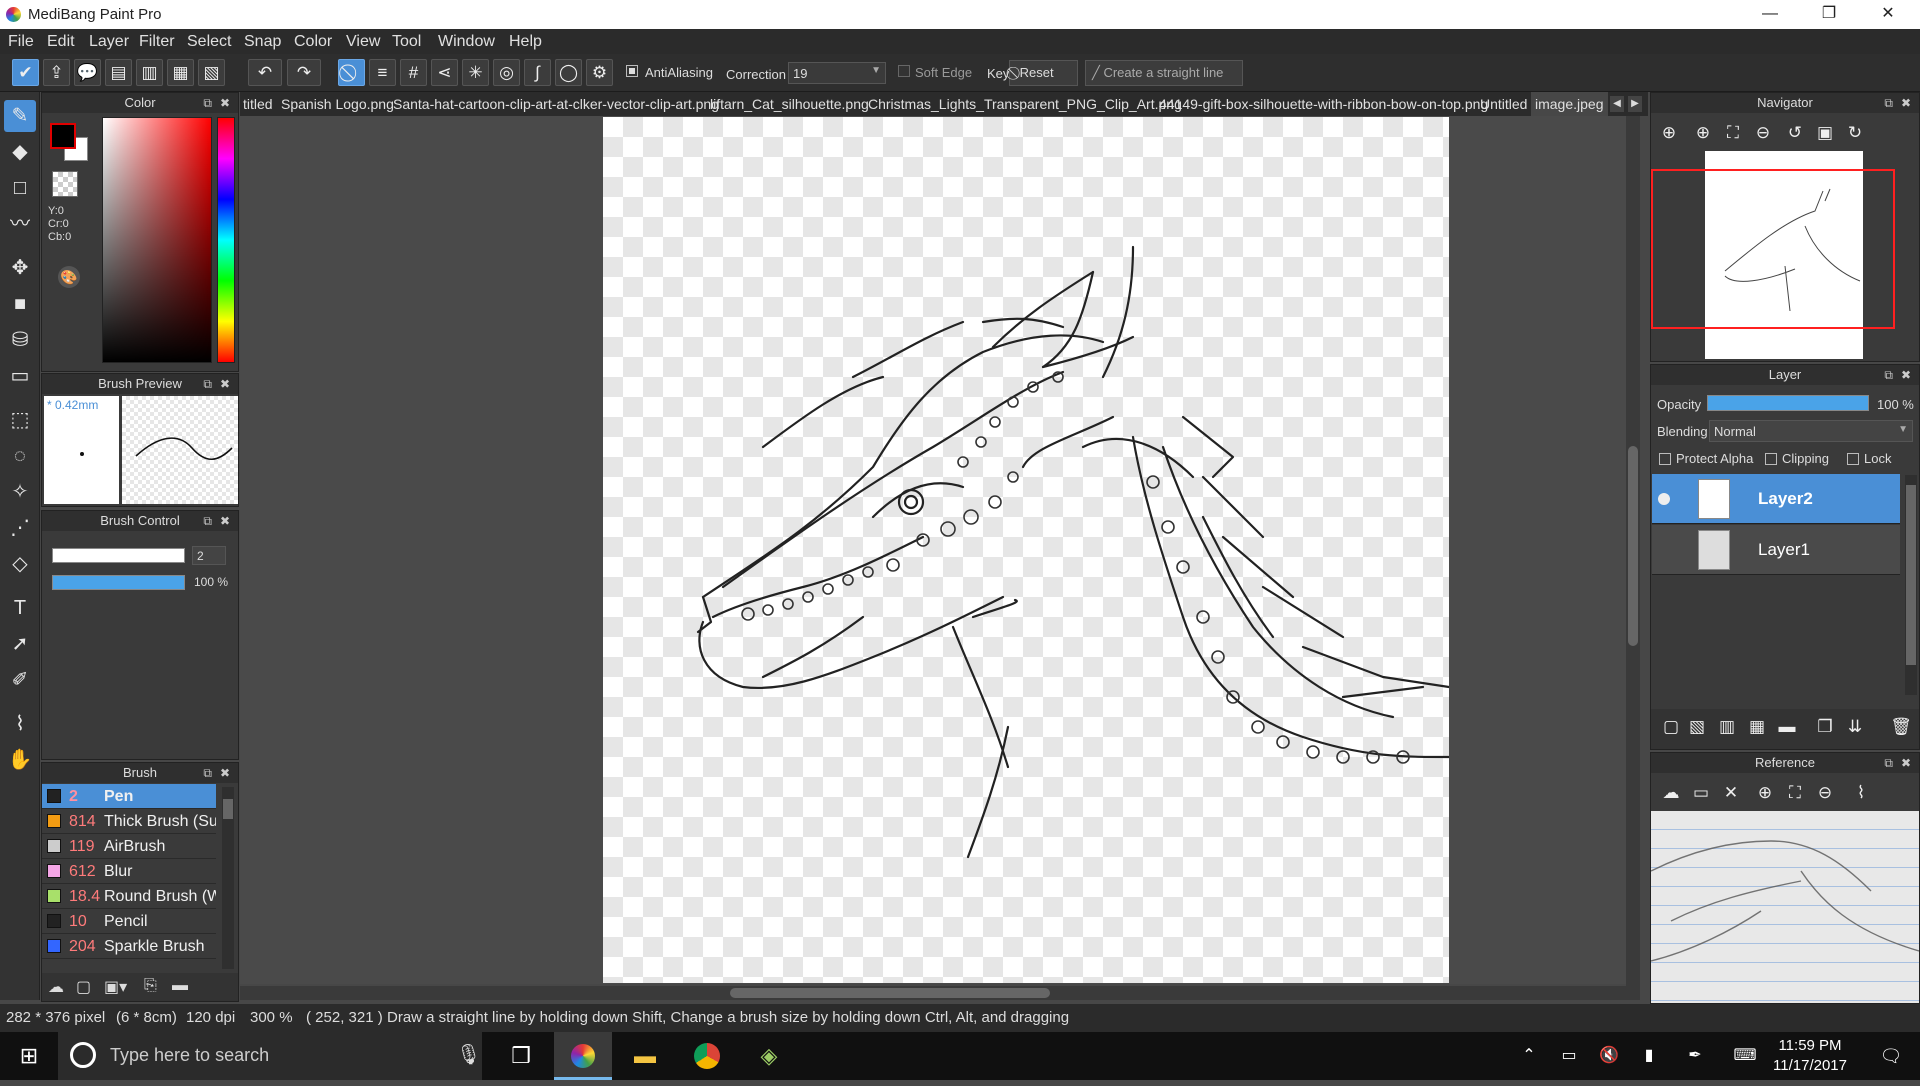 This screenshot has width=1920, height=1086. What do you see at coordinates (21, 42) in the screenshot?
I see `menu-file: File` at bounding box center [21, 42].